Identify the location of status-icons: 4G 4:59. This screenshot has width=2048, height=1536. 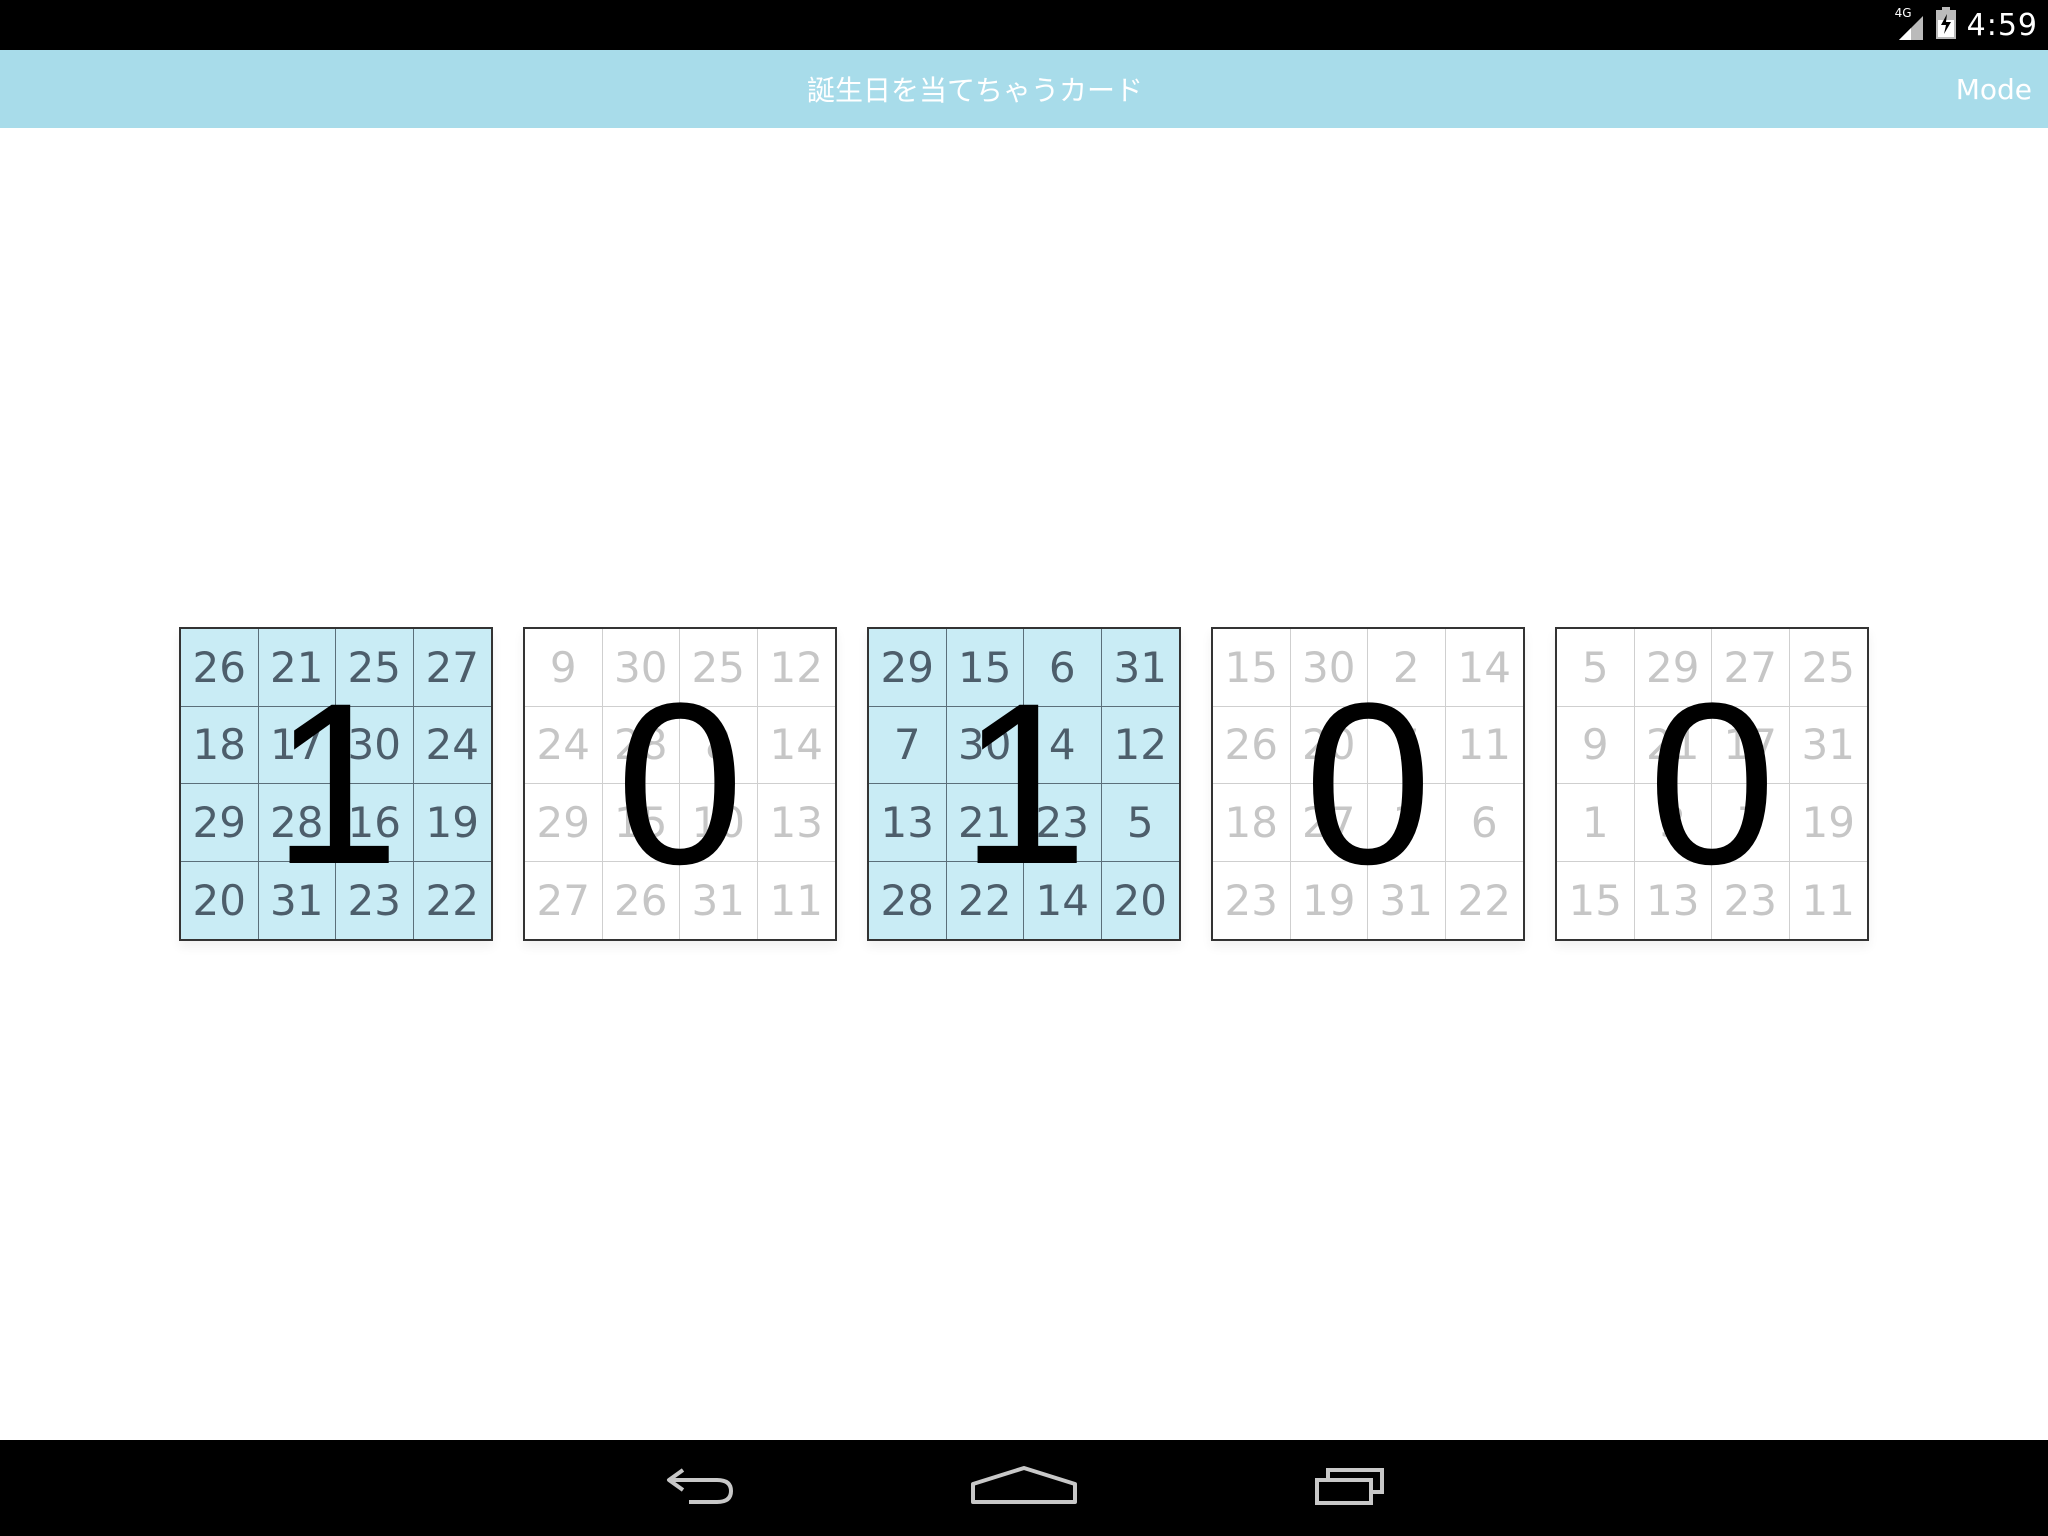
(1966, 25).